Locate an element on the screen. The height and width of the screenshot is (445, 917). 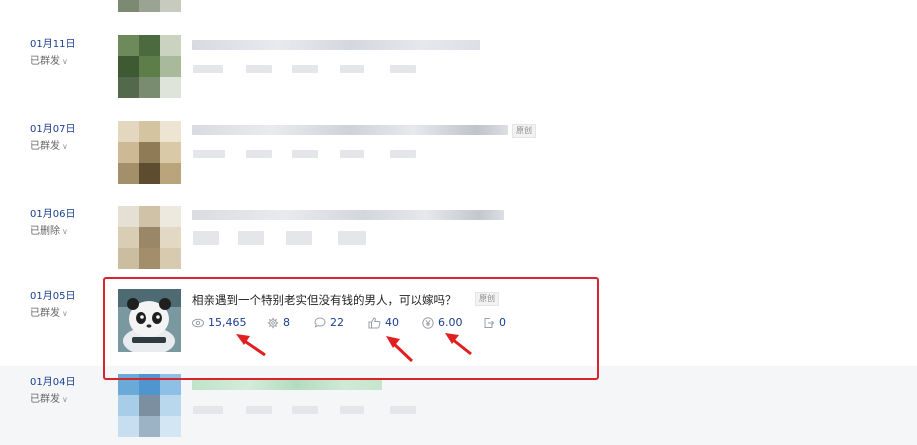
article-date: 01月06日 is located at coordinates (53, 214).